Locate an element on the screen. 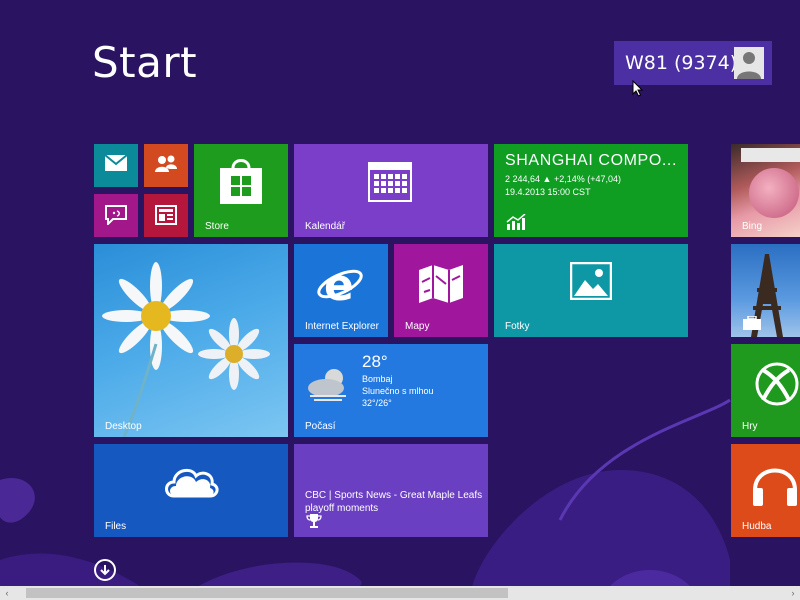 The height and width of the screenshot is (600, 800). tile-store: Store is located at coordinates (241, 190).